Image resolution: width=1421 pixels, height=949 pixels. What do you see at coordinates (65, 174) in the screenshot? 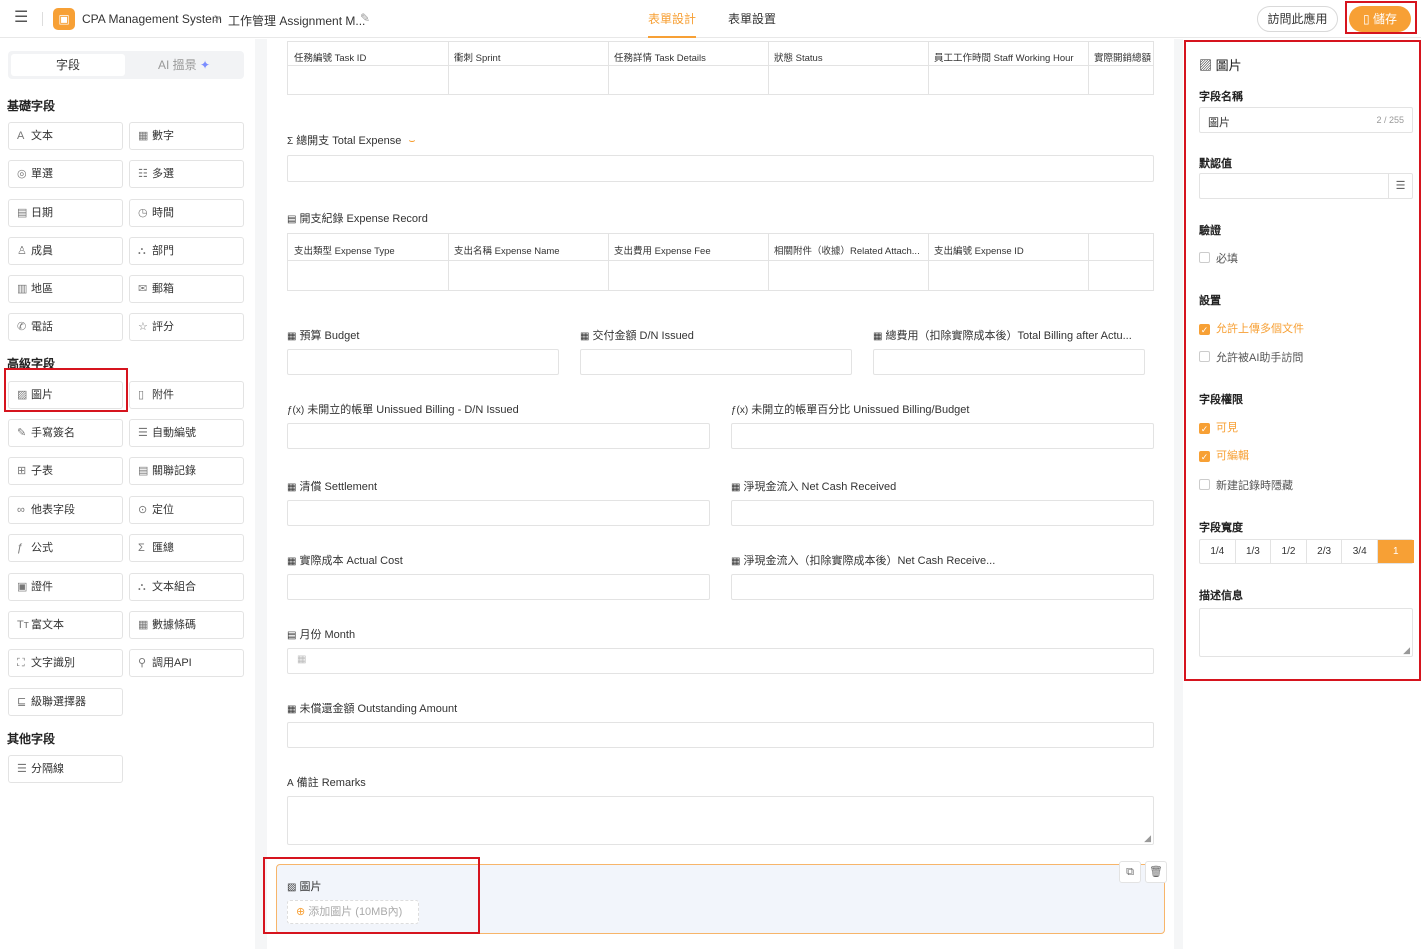
I see `field-single-select: ◎ 單選` at bounding box center [65, 174].